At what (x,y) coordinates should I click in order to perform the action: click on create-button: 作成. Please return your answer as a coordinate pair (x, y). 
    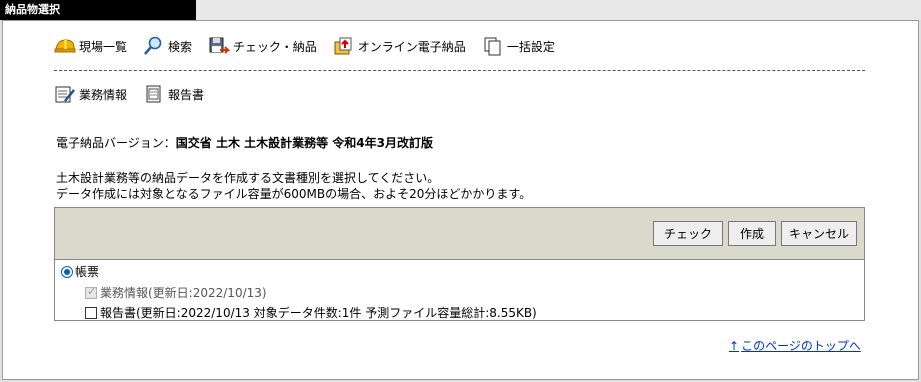
    Looking at the image, I should click on (752, 233).